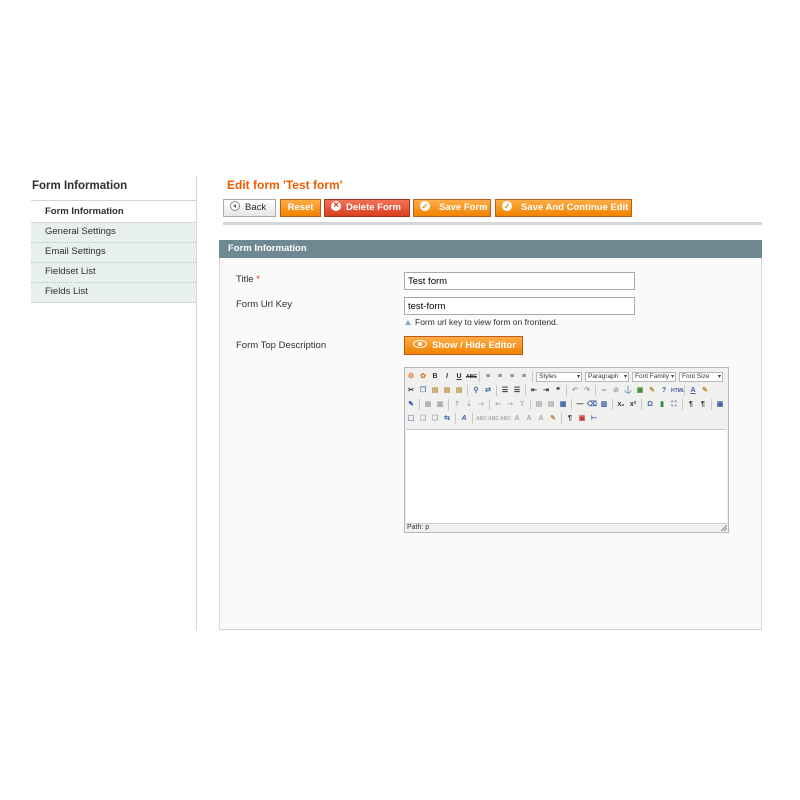 This screenshot has width=800, height=800. Describe the element at coordinates (517, 391) in the screenshot. I see `numbered-list-icon: ☰` at that location.